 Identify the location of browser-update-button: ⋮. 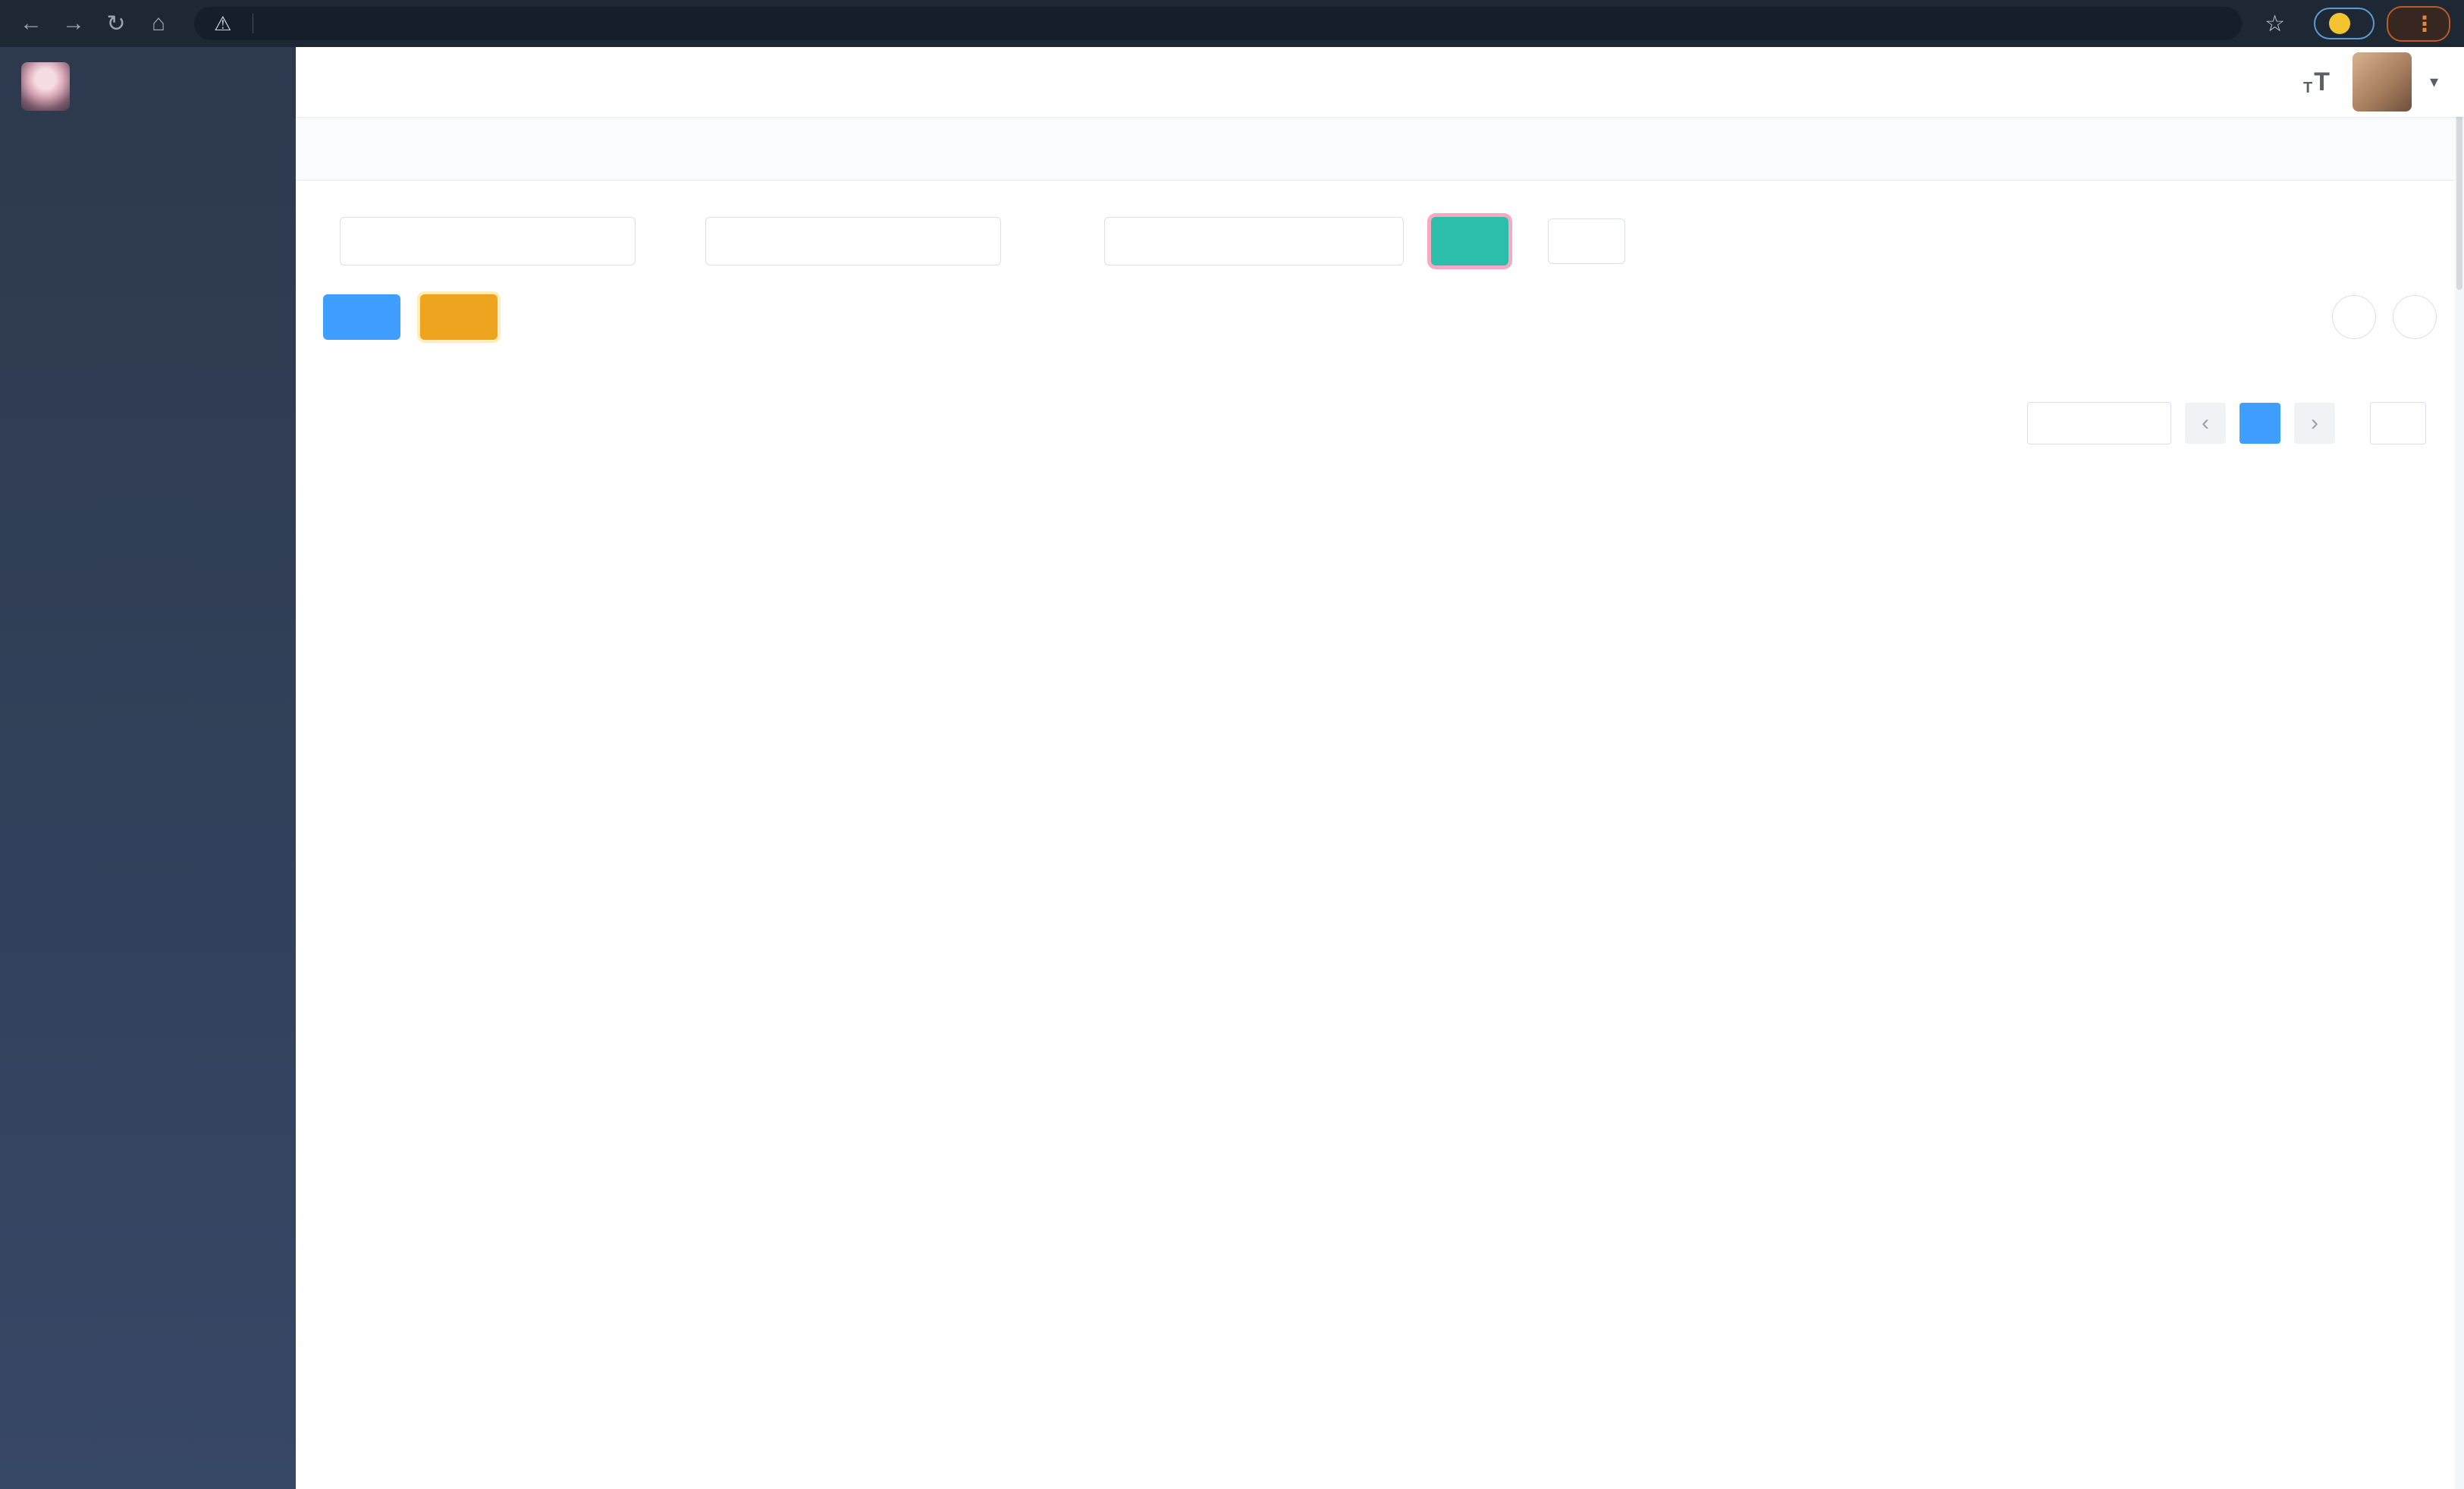
(2418, 23).